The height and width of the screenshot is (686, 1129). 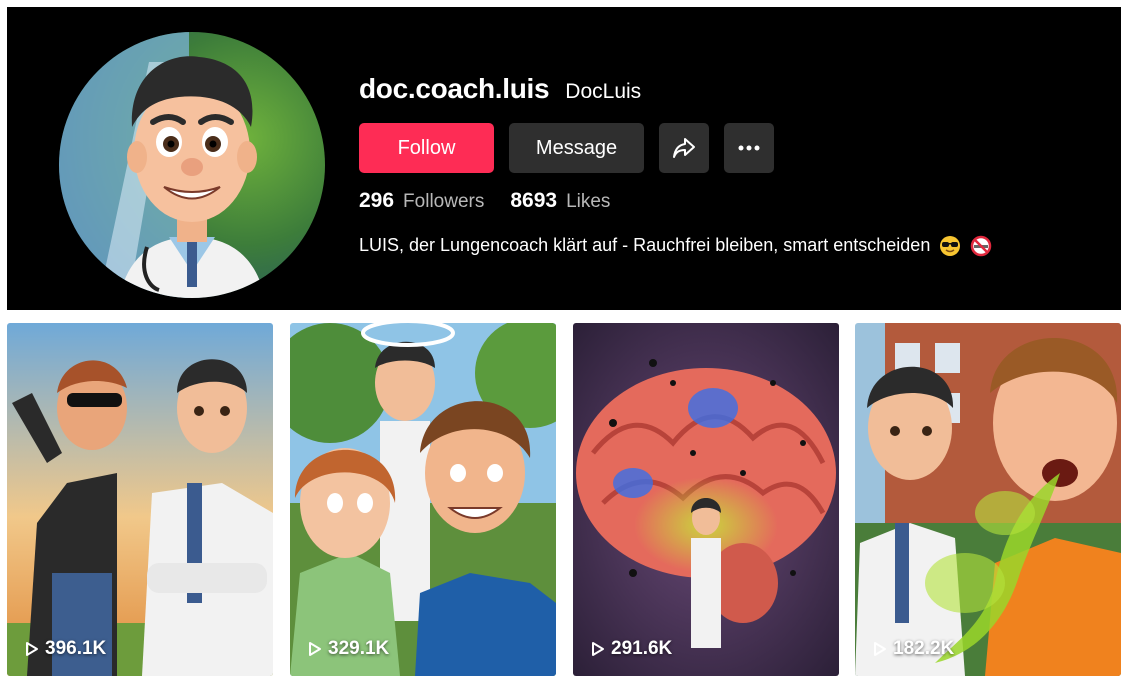 I want to click on follow-button: Follow, so click(x=426, y=148).